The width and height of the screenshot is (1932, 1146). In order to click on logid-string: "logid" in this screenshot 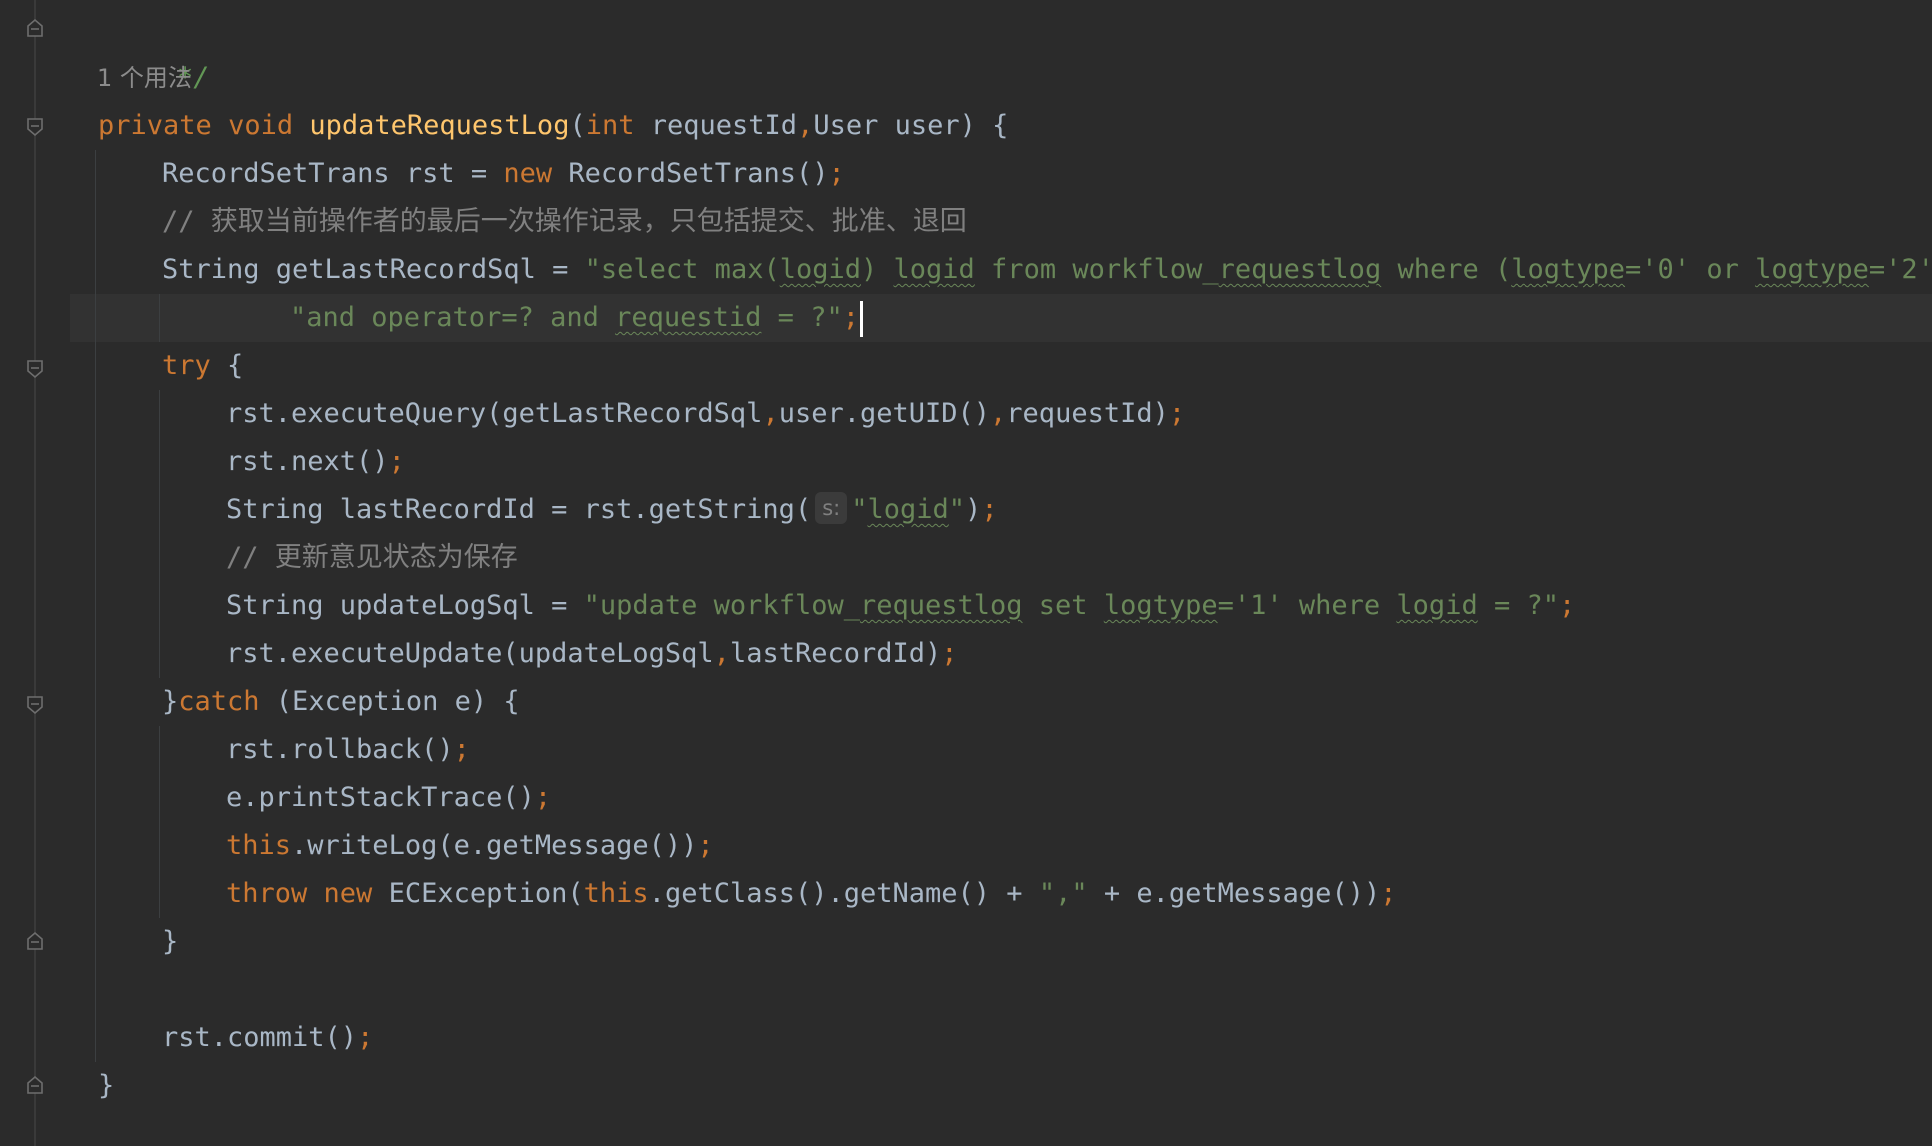, I will do `click(908, 509)`.